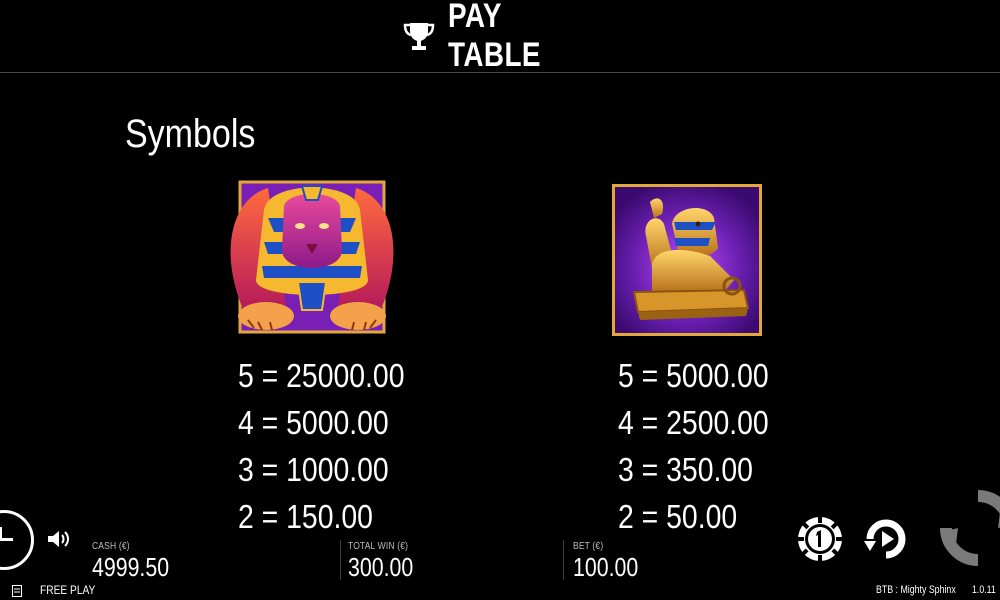  Describe the element at coordinates (419, 36) in the screenshot. I see `trophy-icon` at that location.